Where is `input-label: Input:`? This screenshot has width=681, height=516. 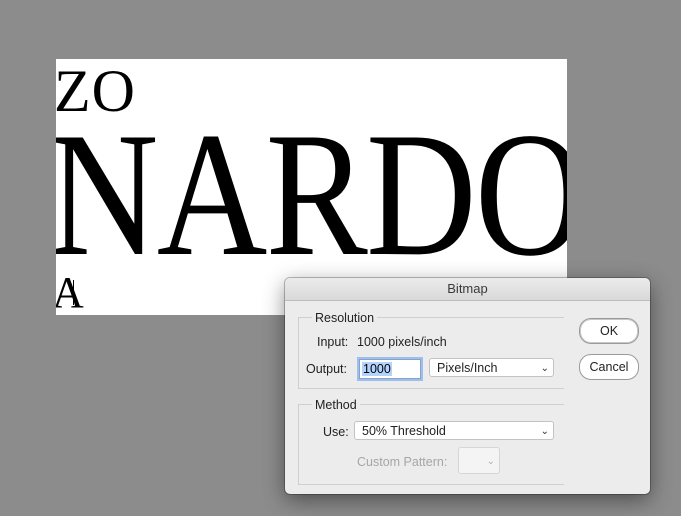
input-label: Input: is located at coordinates (333, 342).